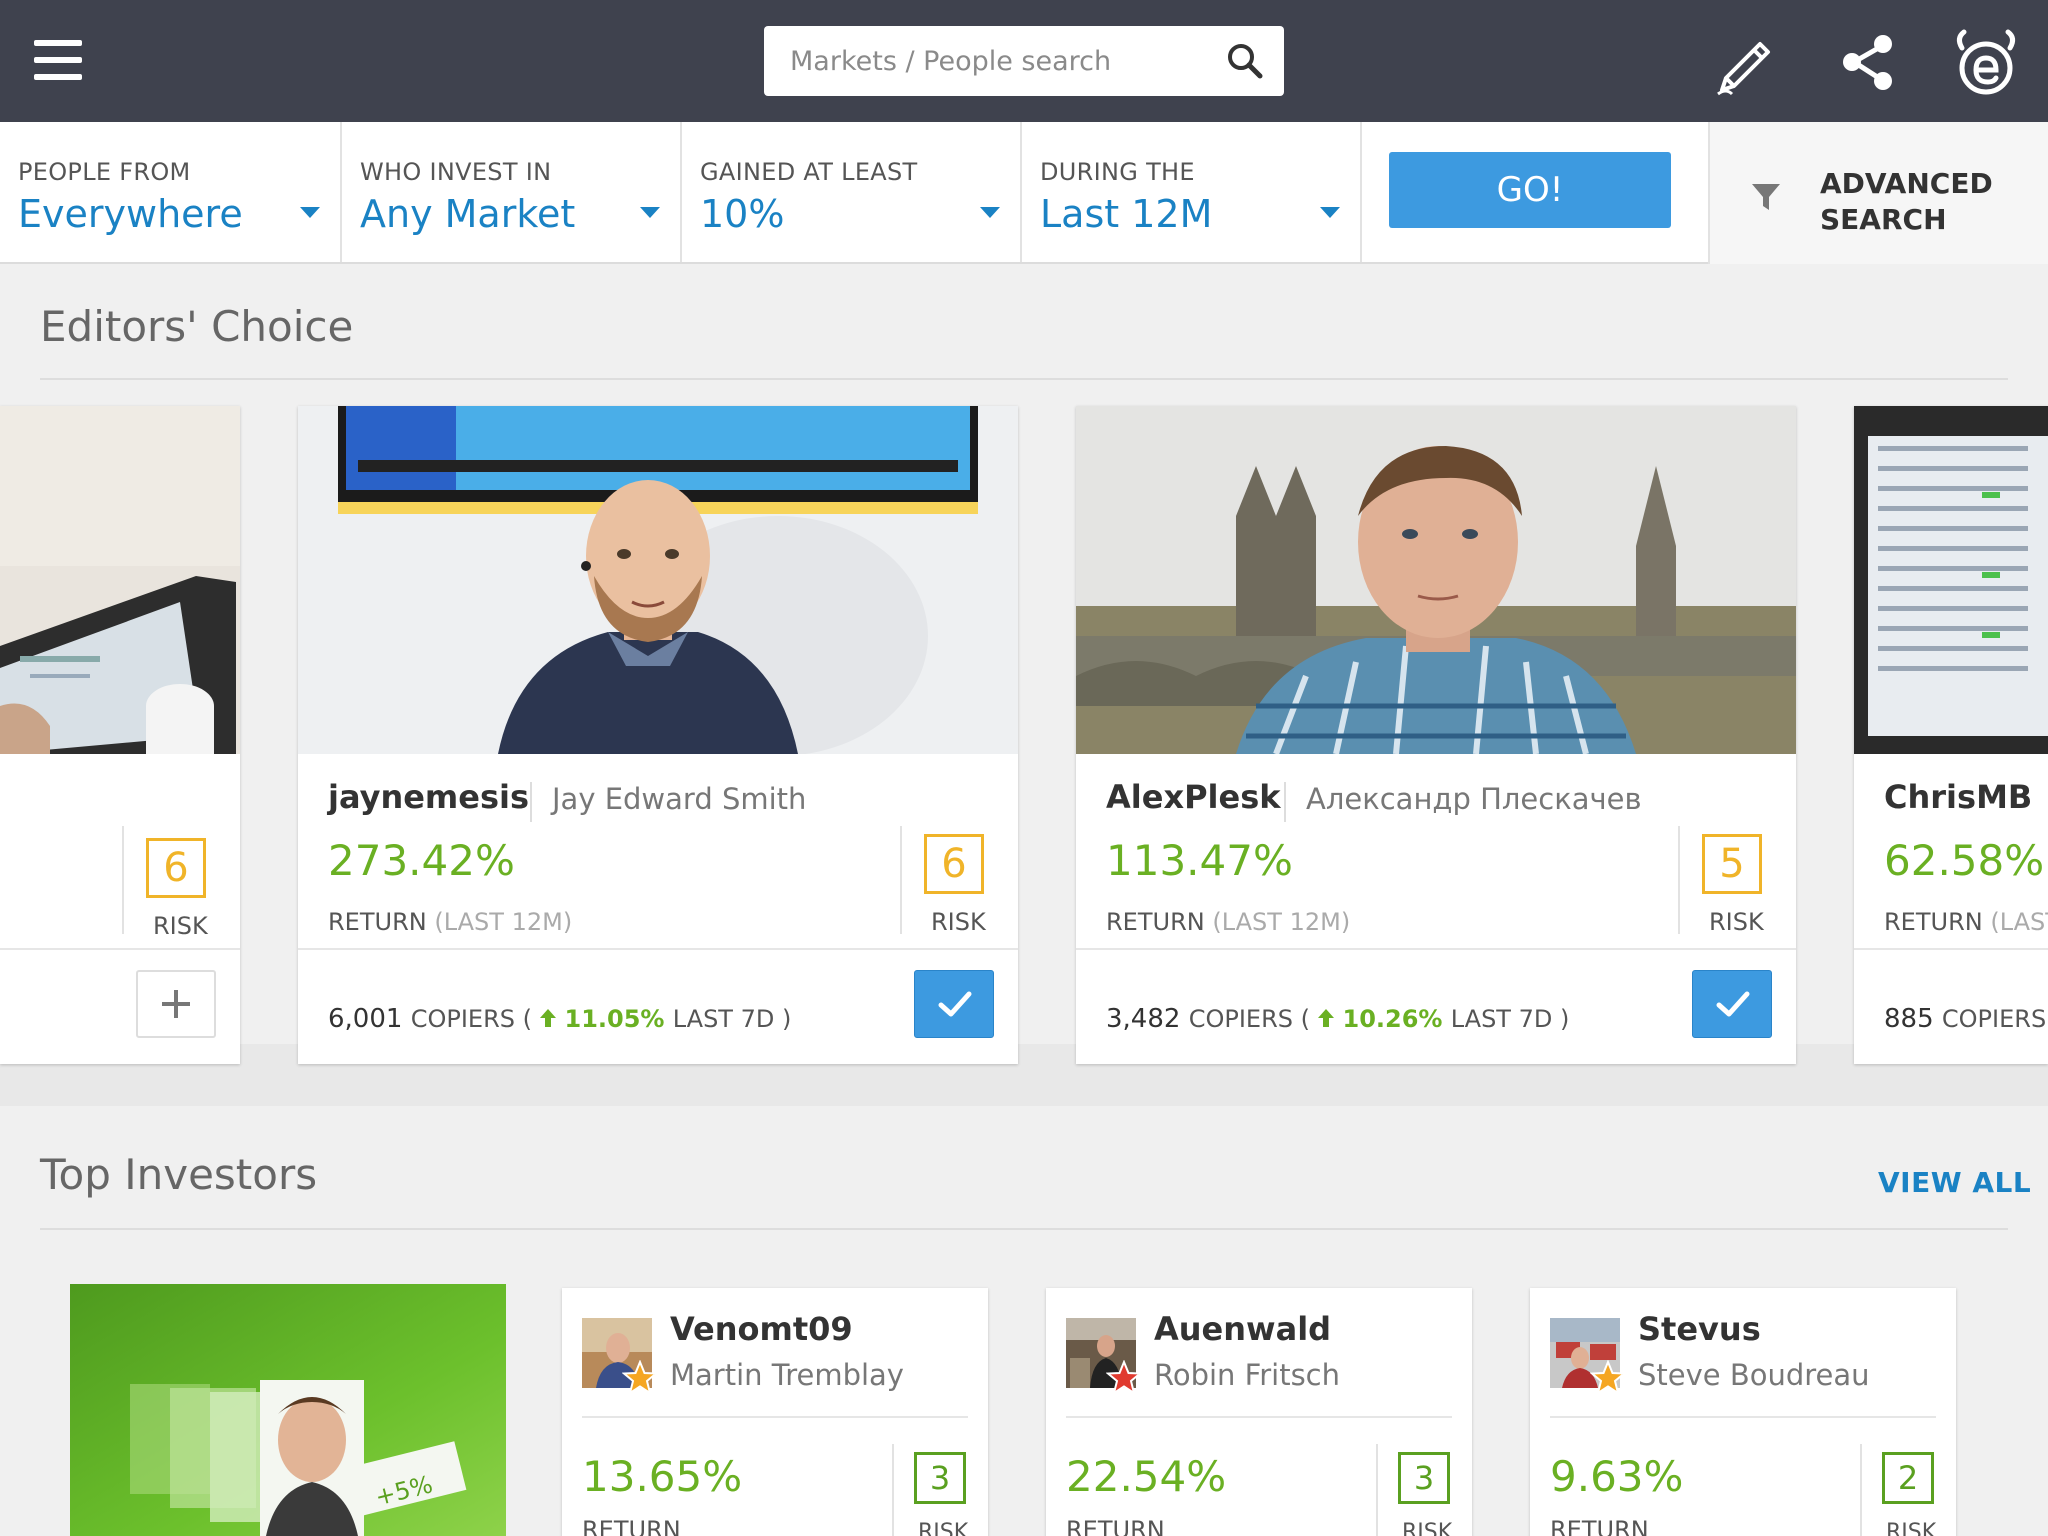  Describe the element at coordinates (732, 1019) in the screenshot. I see `copiers-gain-period: LAST 7D )` at that location.